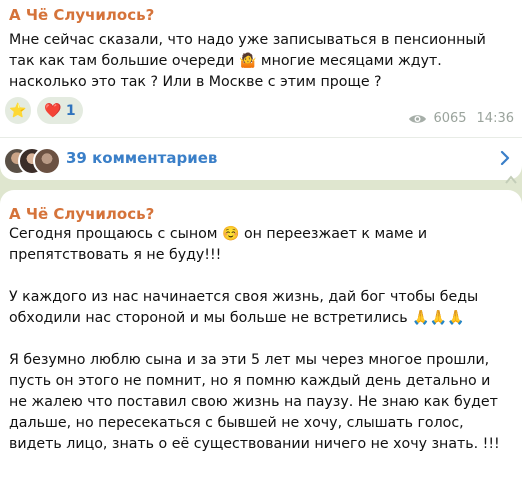  What do you see at coordinates (142, 158) in the screenshot?
I see `comments-count-label: 39 комментариев` at bounding box center [142, 158].